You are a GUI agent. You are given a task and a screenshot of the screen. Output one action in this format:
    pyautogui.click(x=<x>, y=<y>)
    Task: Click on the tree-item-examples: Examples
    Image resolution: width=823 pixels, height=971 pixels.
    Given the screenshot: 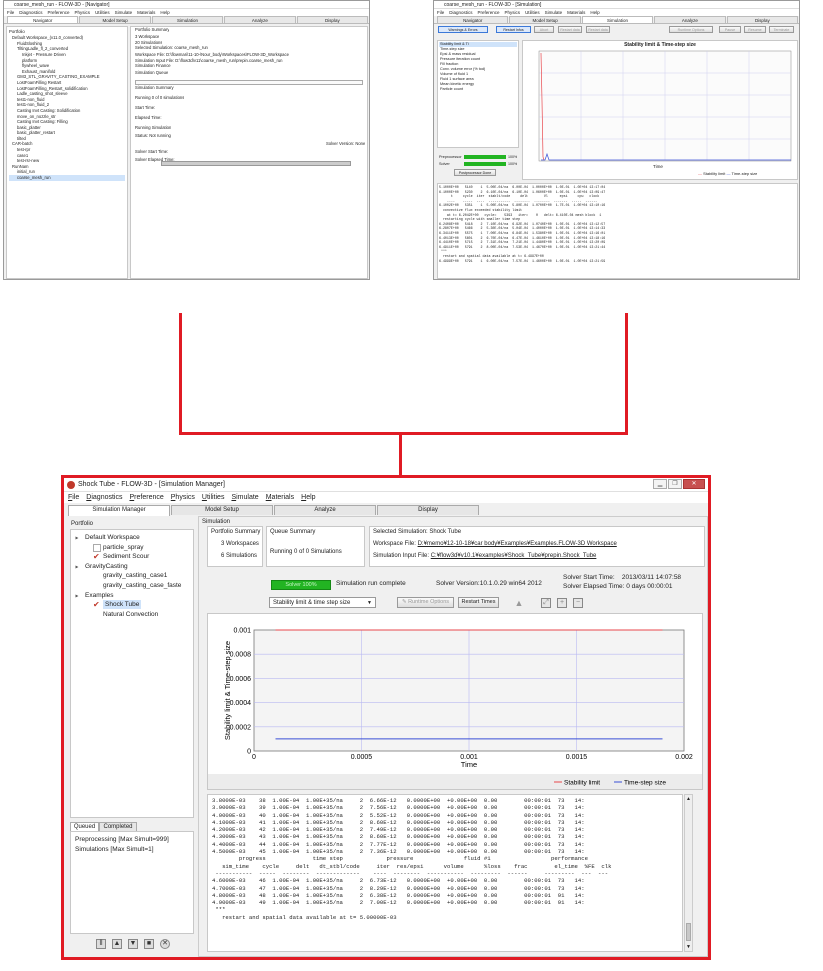 What is the action you would take?
    pyautogui.click(x=99, y=595)
    